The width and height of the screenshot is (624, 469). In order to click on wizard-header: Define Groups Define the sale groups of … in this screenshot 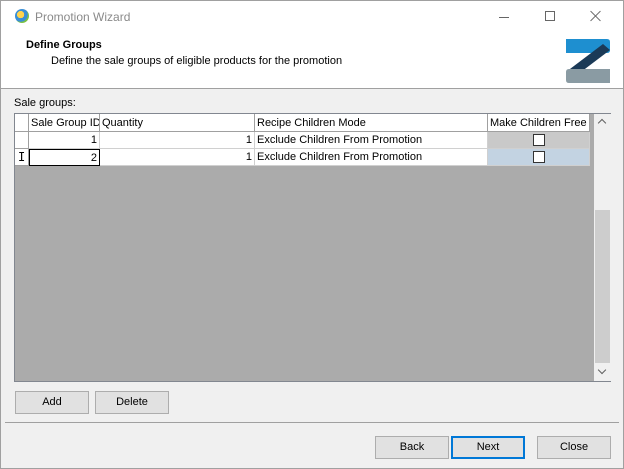, I will do `click(312, 60)`.